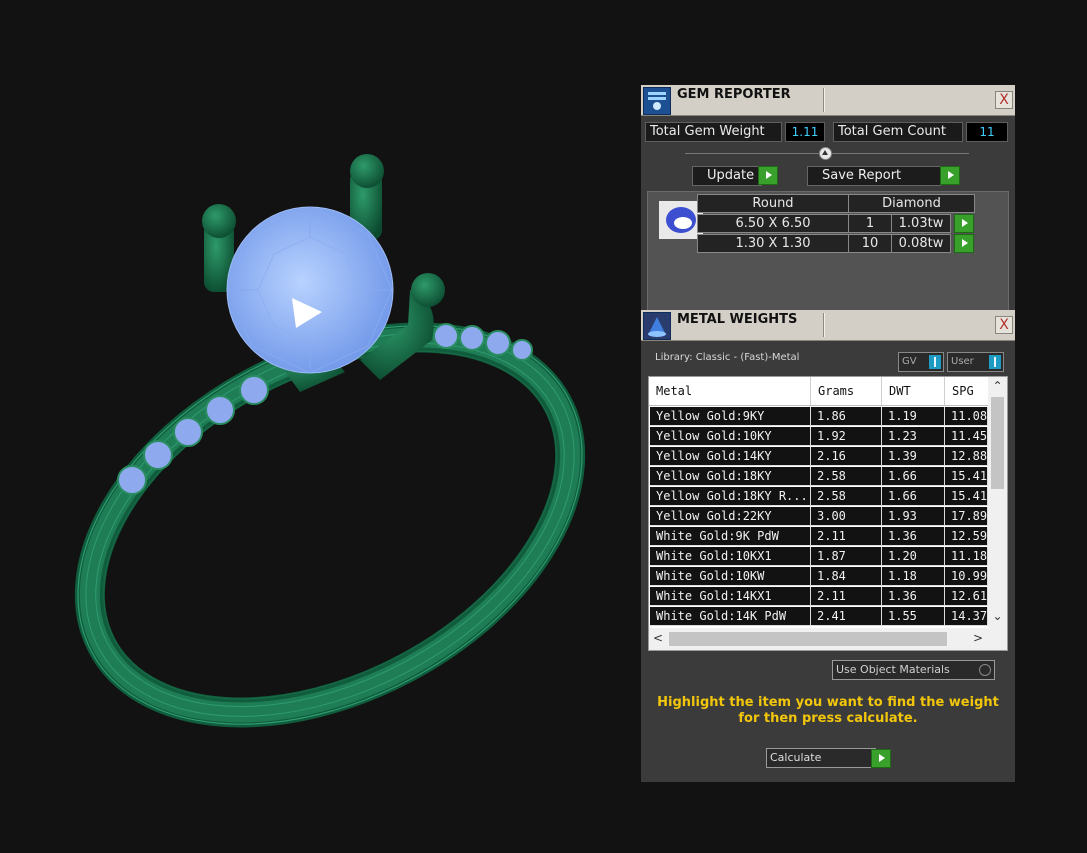 The image size is (1087, 853). I want to click on dwt-value: 1.39, so click(913, 456).